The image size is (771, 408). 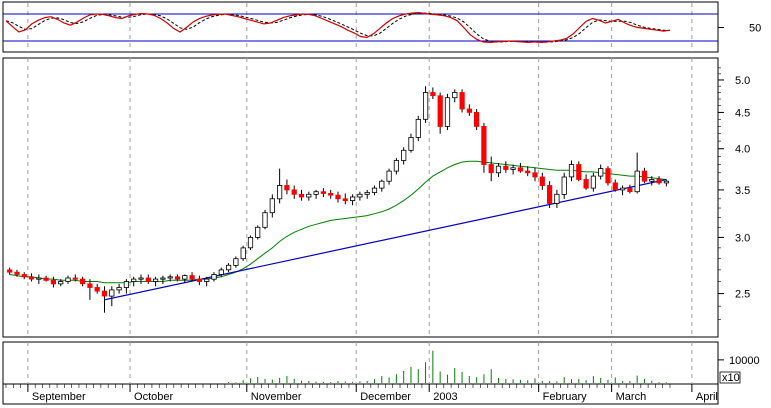 What do you see at coordinates (153, 397) in the screenshot?
I see `date-axis-label: October` at bounding box center [153, 397].